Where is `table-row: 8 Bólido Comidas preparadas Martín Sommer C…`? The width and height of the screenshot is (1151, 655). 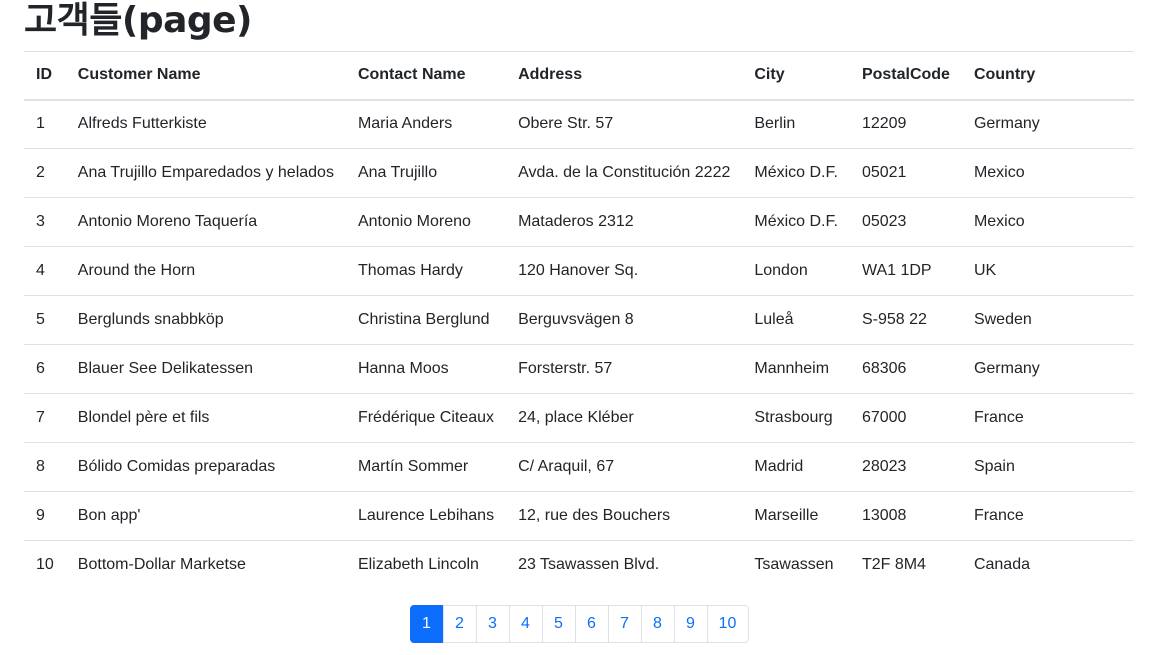 table-row: 8 Bólido Comidas preparadas Martín Sommer C… is located at coordinates (579, 467).